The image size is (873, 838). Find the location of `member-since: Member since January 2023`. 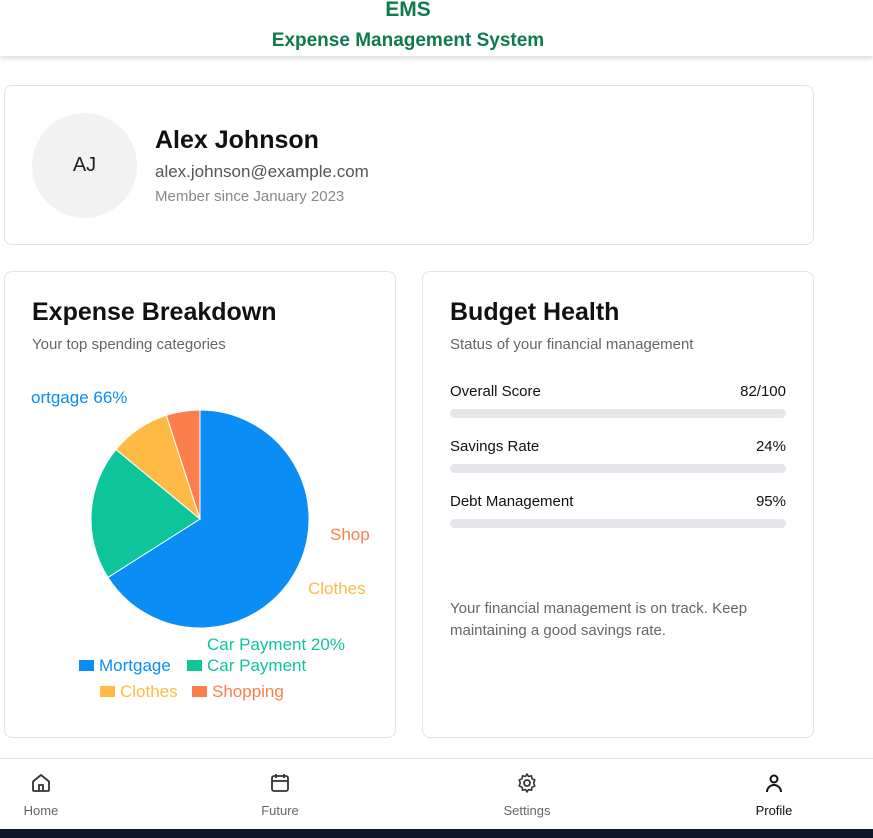

member-since: Member since January 2023 is located at coordinates (250, 196).